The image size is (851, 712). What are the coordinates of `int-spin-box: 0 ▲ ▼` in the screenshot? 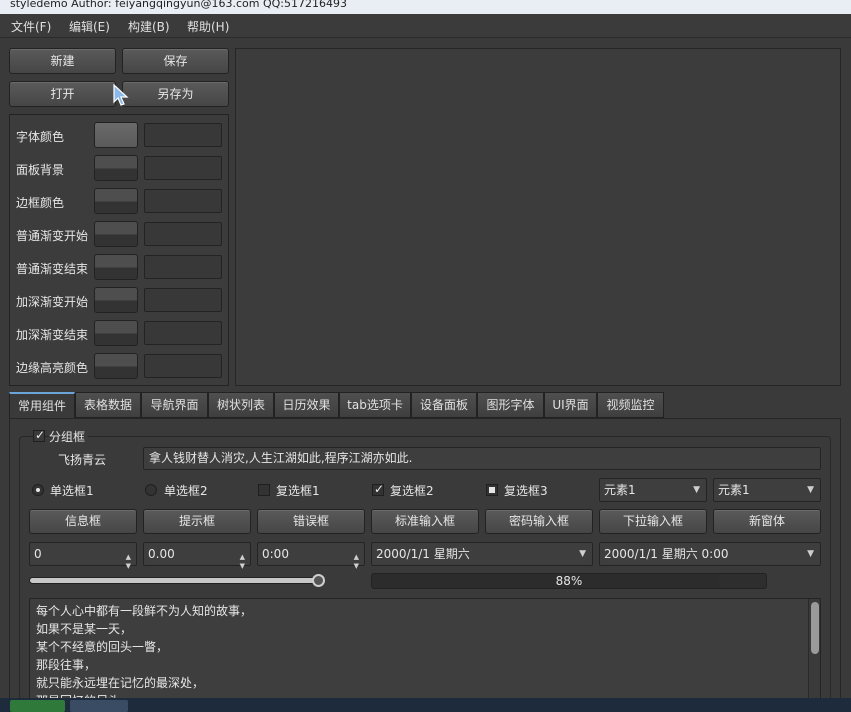 It's located at (83, 556).